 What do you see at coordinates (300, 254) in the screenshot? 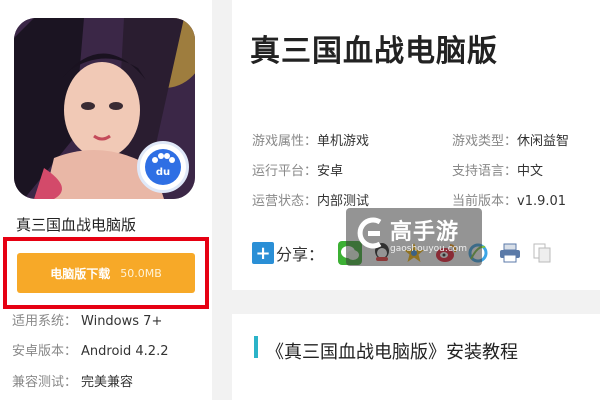
I see `share-label: 分享：` at bounding box center [300, 254].